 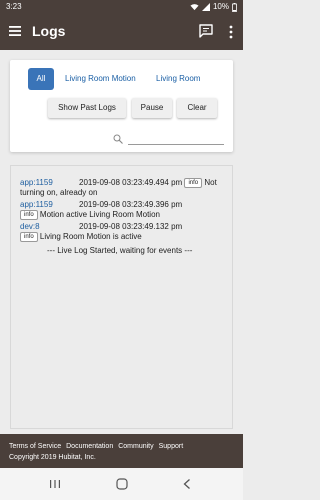 What do you see at coordinates (197, 108) in the screenshot?
I see `clear-button: Clear` at bounding box center [197, 108].